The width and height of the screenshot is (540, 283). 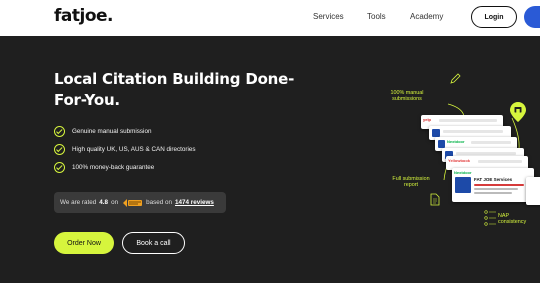 What do you see at coordinates (407, 96) in the screenshot?
I see `manual-submissions-label: 100% manual submissions` at bounding box center [407, 96].